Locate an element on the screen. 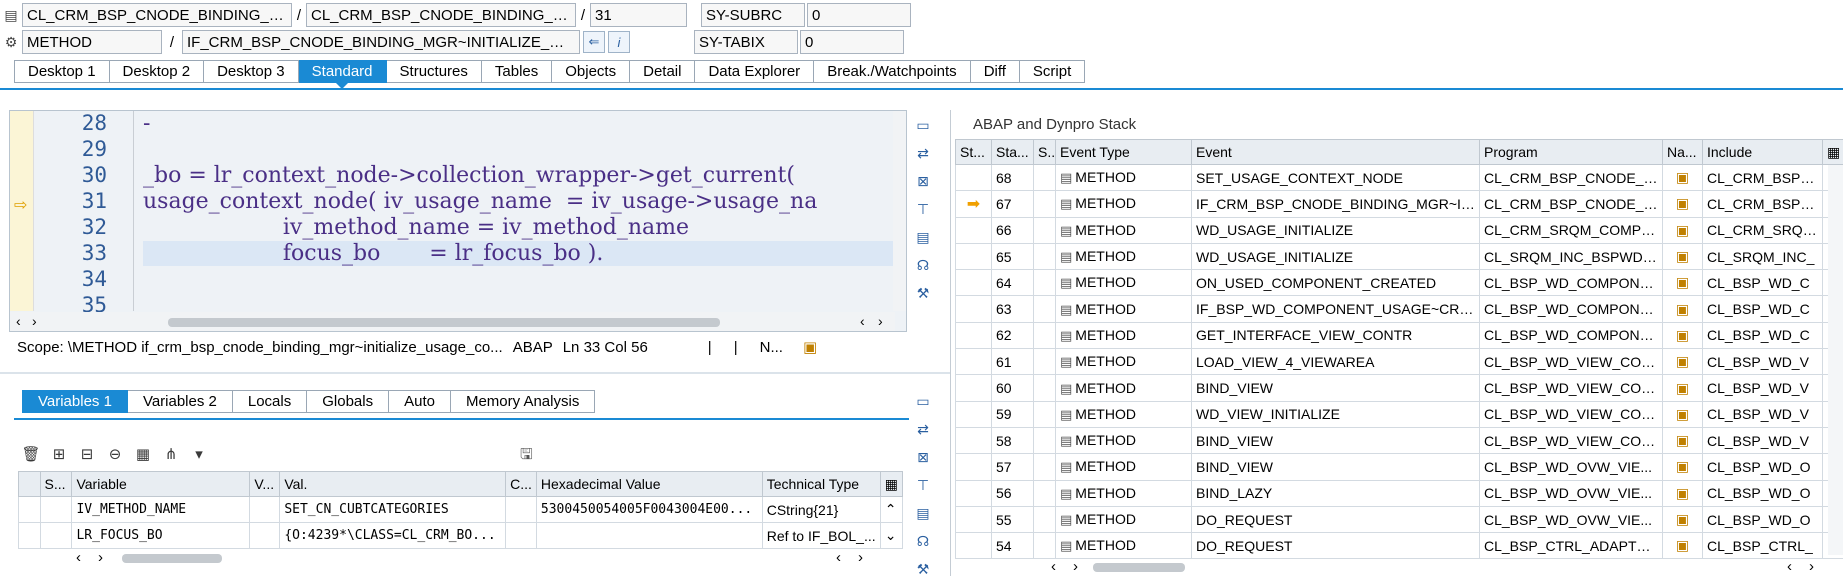 The width and height of the screenshot is (1843, 576). chevron-up-icon: ⌃ is located at coordinates (891, 509).